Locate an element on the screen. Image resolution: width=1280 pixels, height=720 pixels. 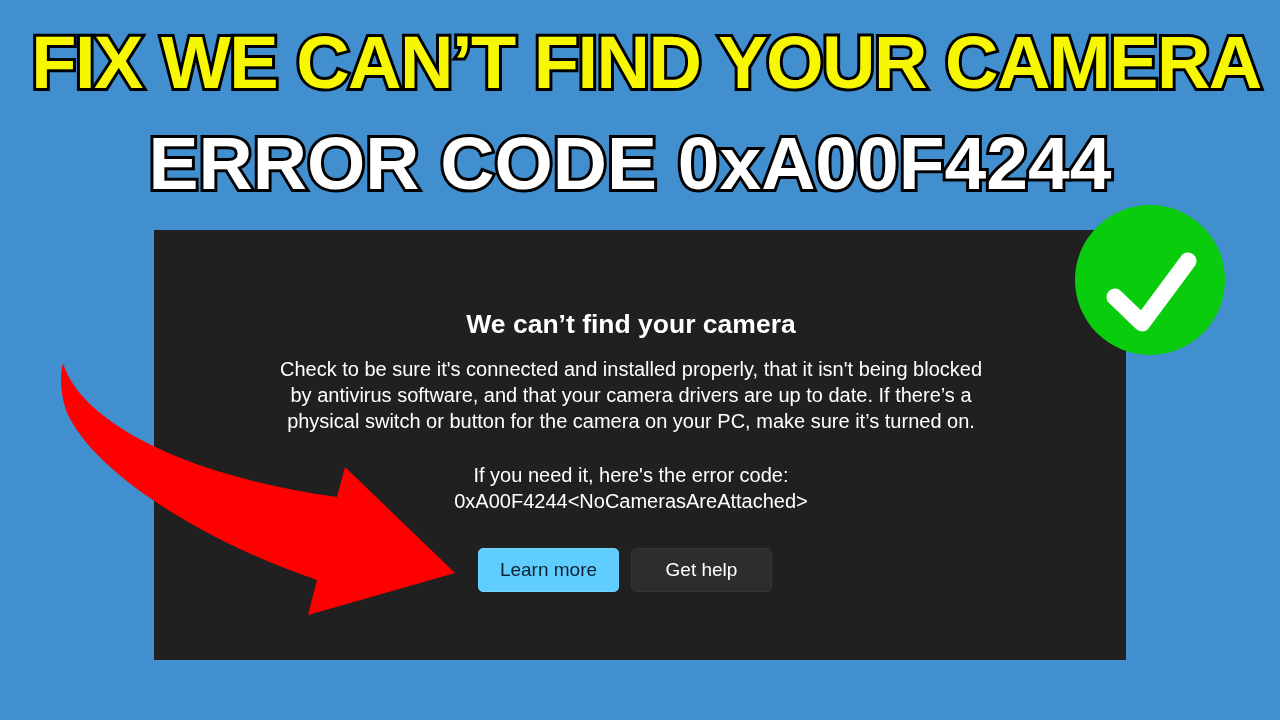
headline-text: ERROR CODE 0xA00F4244 is located at coordinates (630, 163).